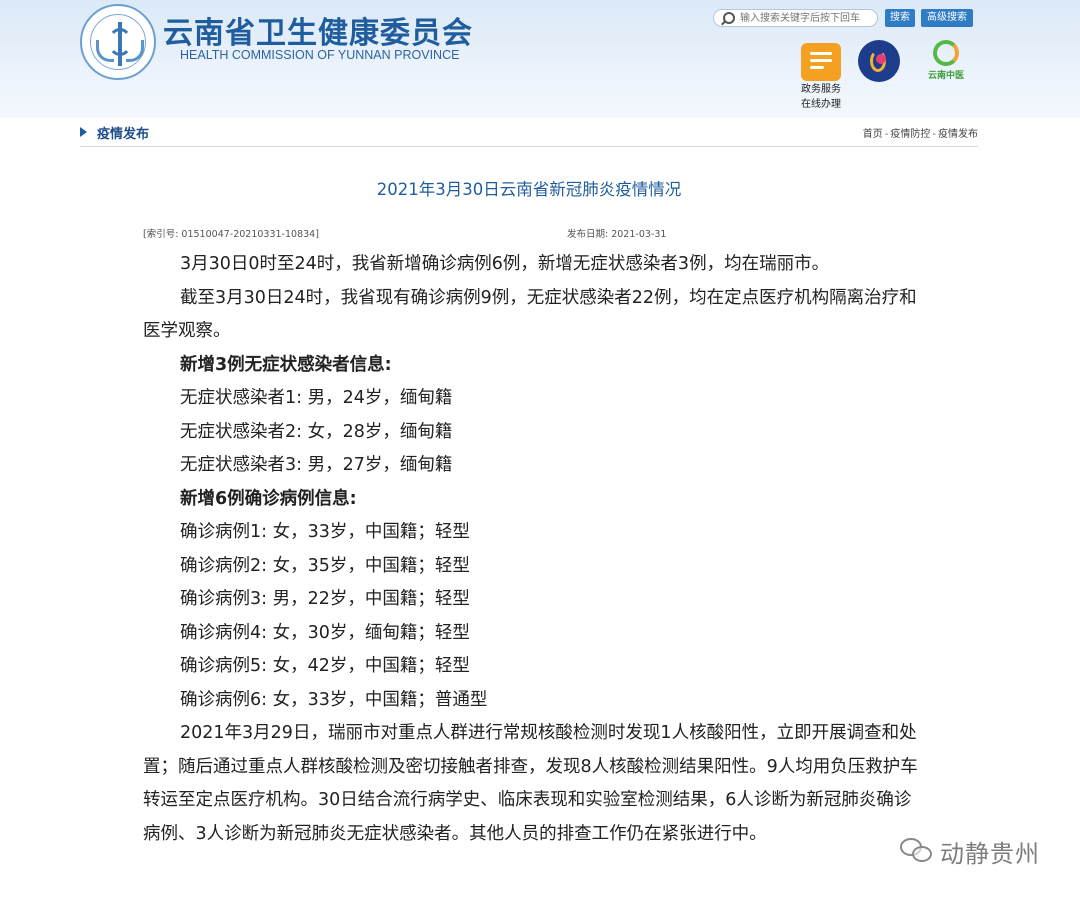  Describe the element at coordinates (990, 854) in the screenshot. I see `watermark-text: 动静贵州` at that location.